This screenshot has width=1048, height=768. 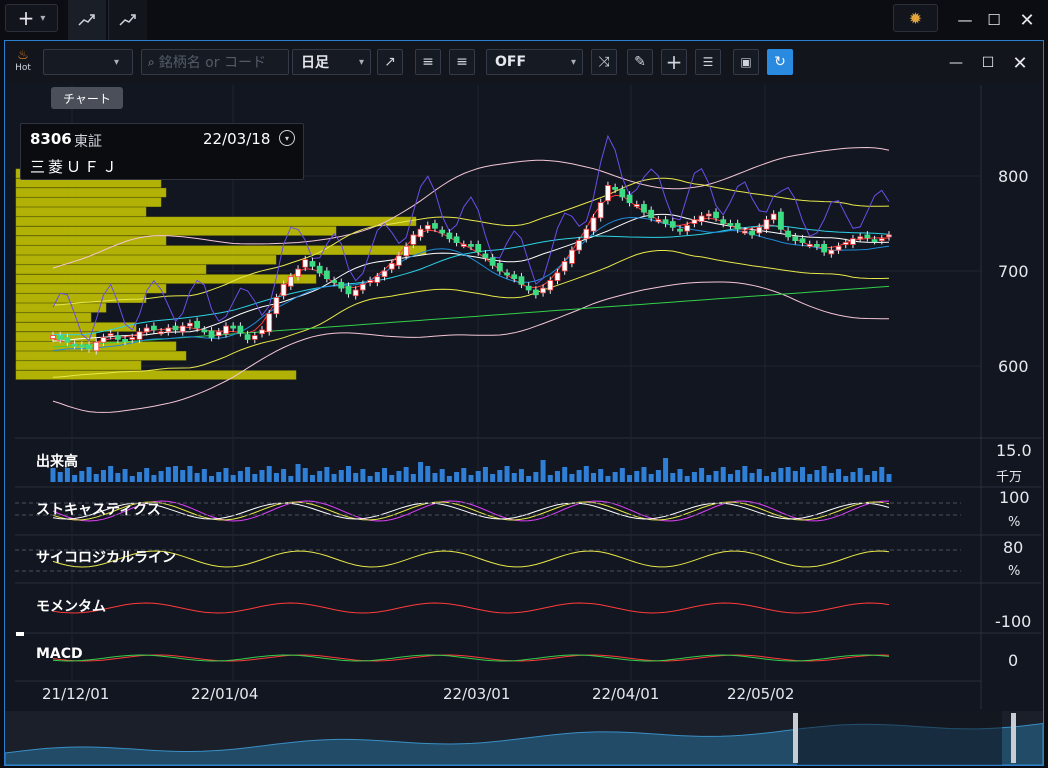 I want to click on compare-button: ⤨, so click(x=604, y=62).